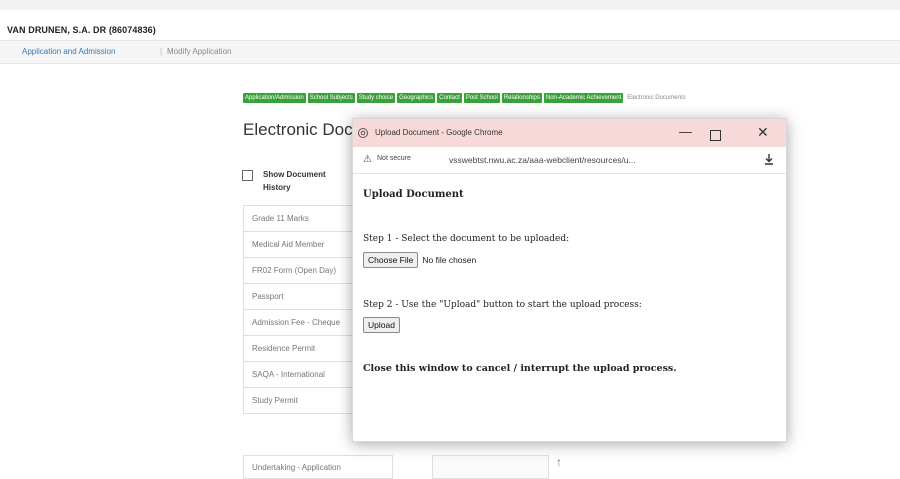 This screenshot has height=479, width=900. I want to click on upload-button: Upload, so click(381, 325).